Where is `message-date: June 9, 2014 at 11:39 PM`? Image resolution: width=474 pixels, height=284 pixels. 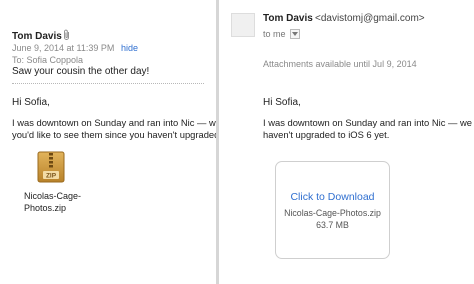
message-date: June 9, 2014 at 11:39 PM is located at coordinates (63, 48).